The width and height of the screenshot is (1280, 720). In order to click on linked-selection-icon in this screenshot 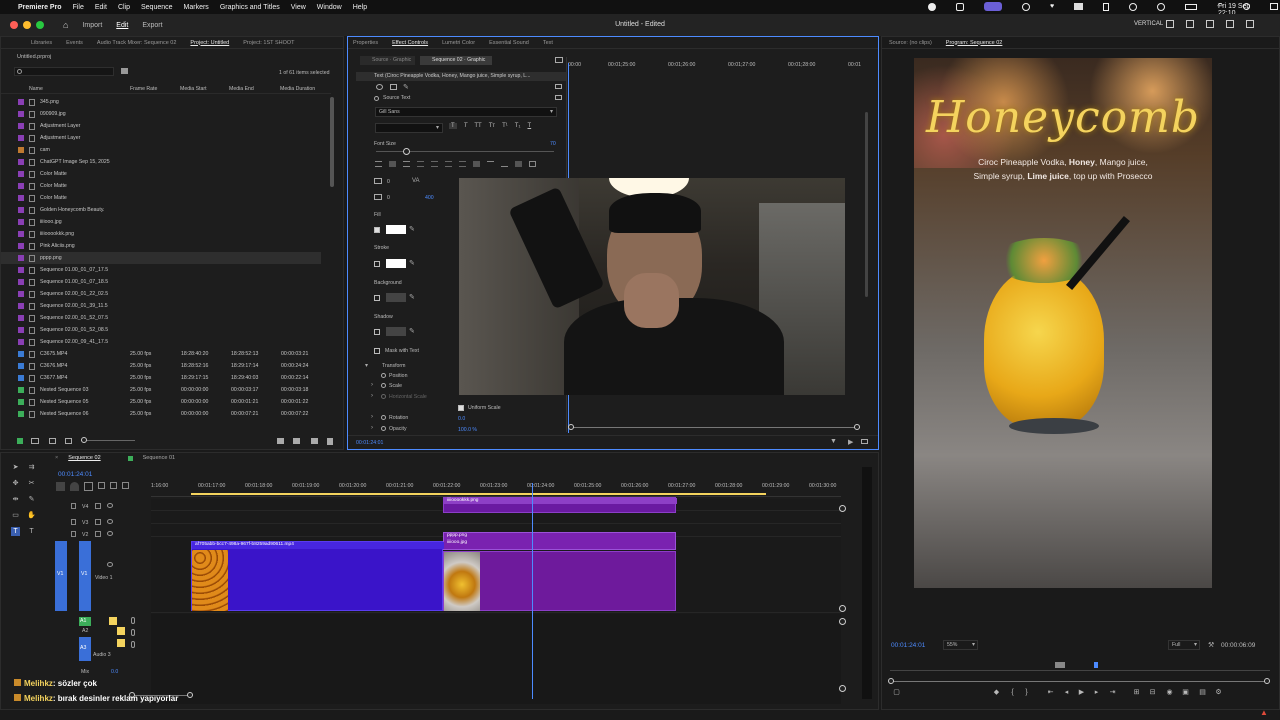, I will do `click(88, 486)`.